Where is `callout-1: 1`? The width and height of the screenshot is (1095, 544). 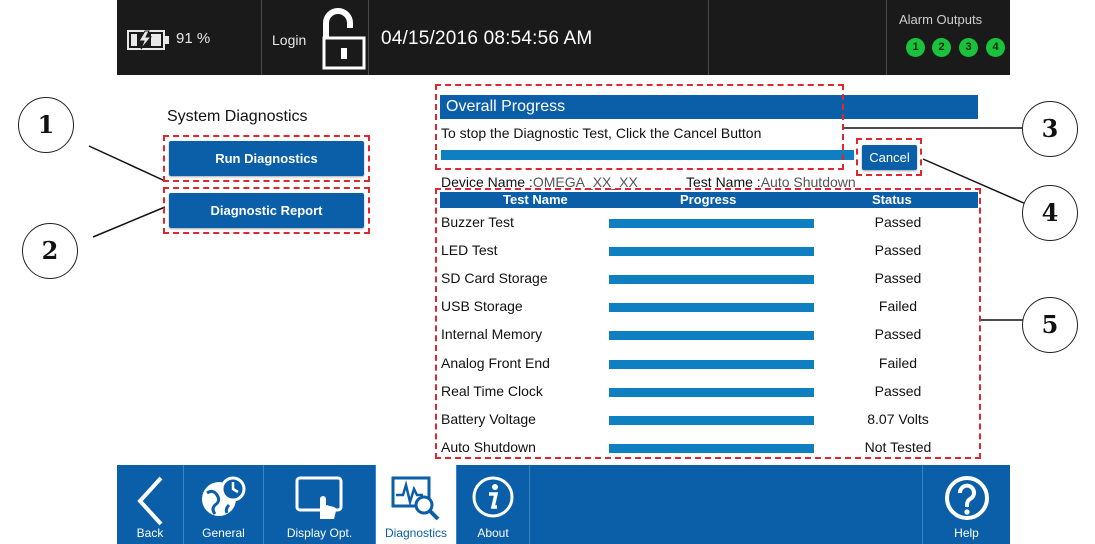
callout-1: 1 is located at coordinates (46, 125).